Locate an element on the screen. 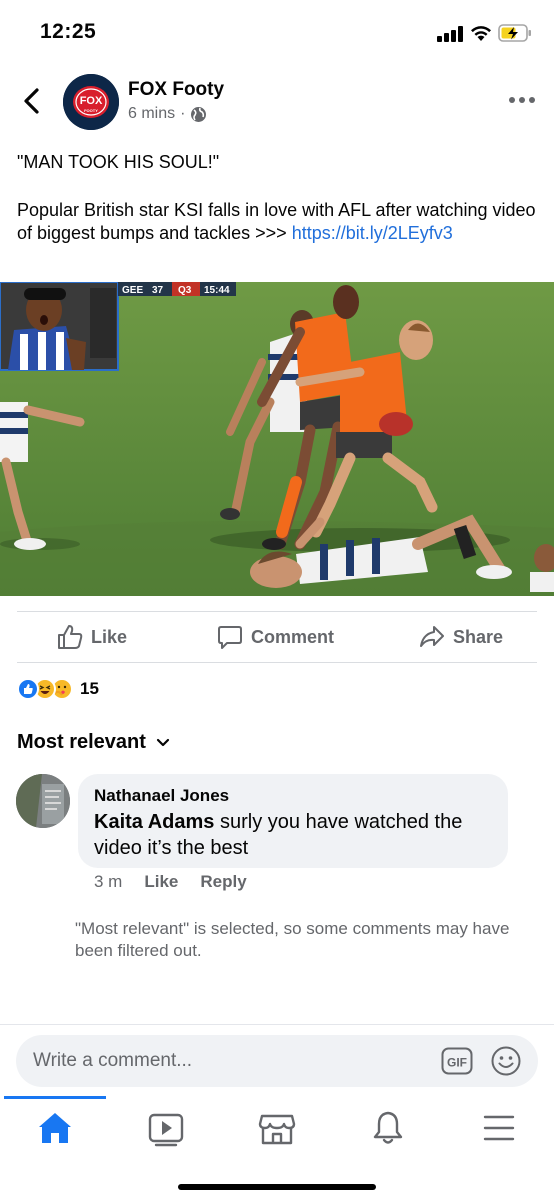  post-action-bar: Like Comment Share is located at coordinates (277, 637).